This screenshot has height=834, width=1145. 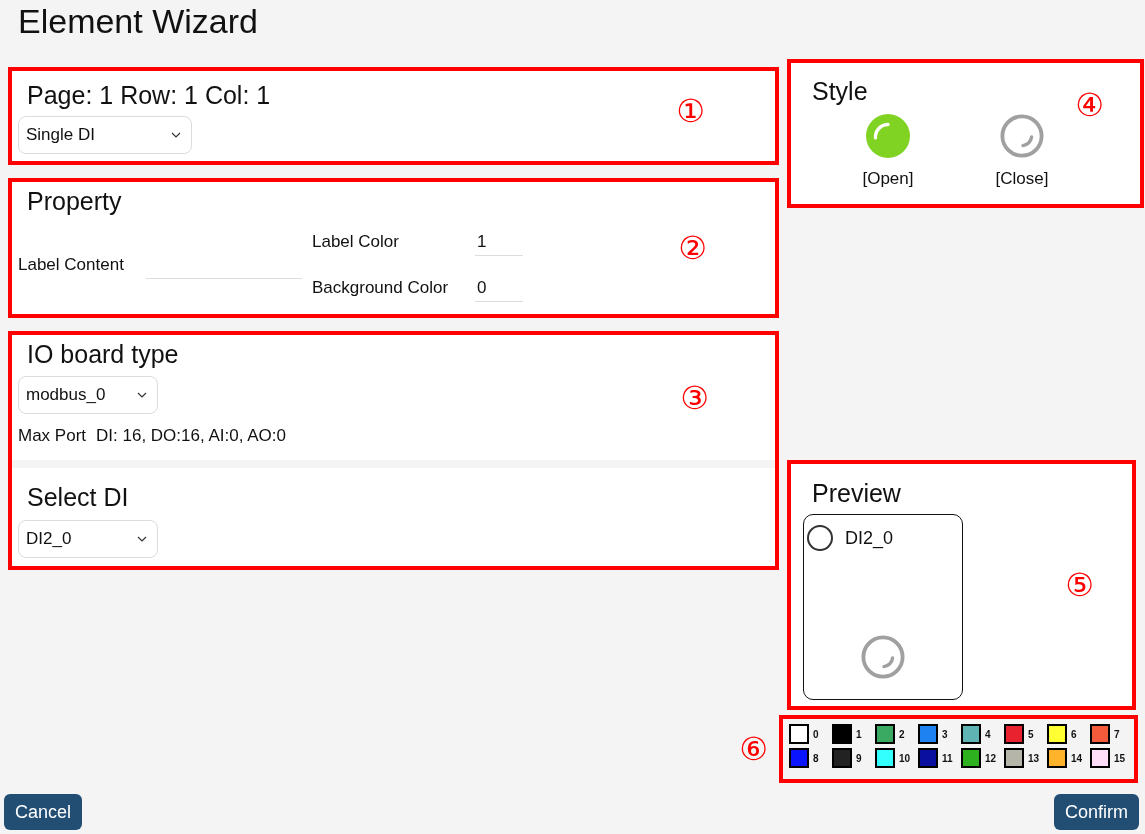 I want to click on section-heading: IO board type, so click(x=103, y=354).